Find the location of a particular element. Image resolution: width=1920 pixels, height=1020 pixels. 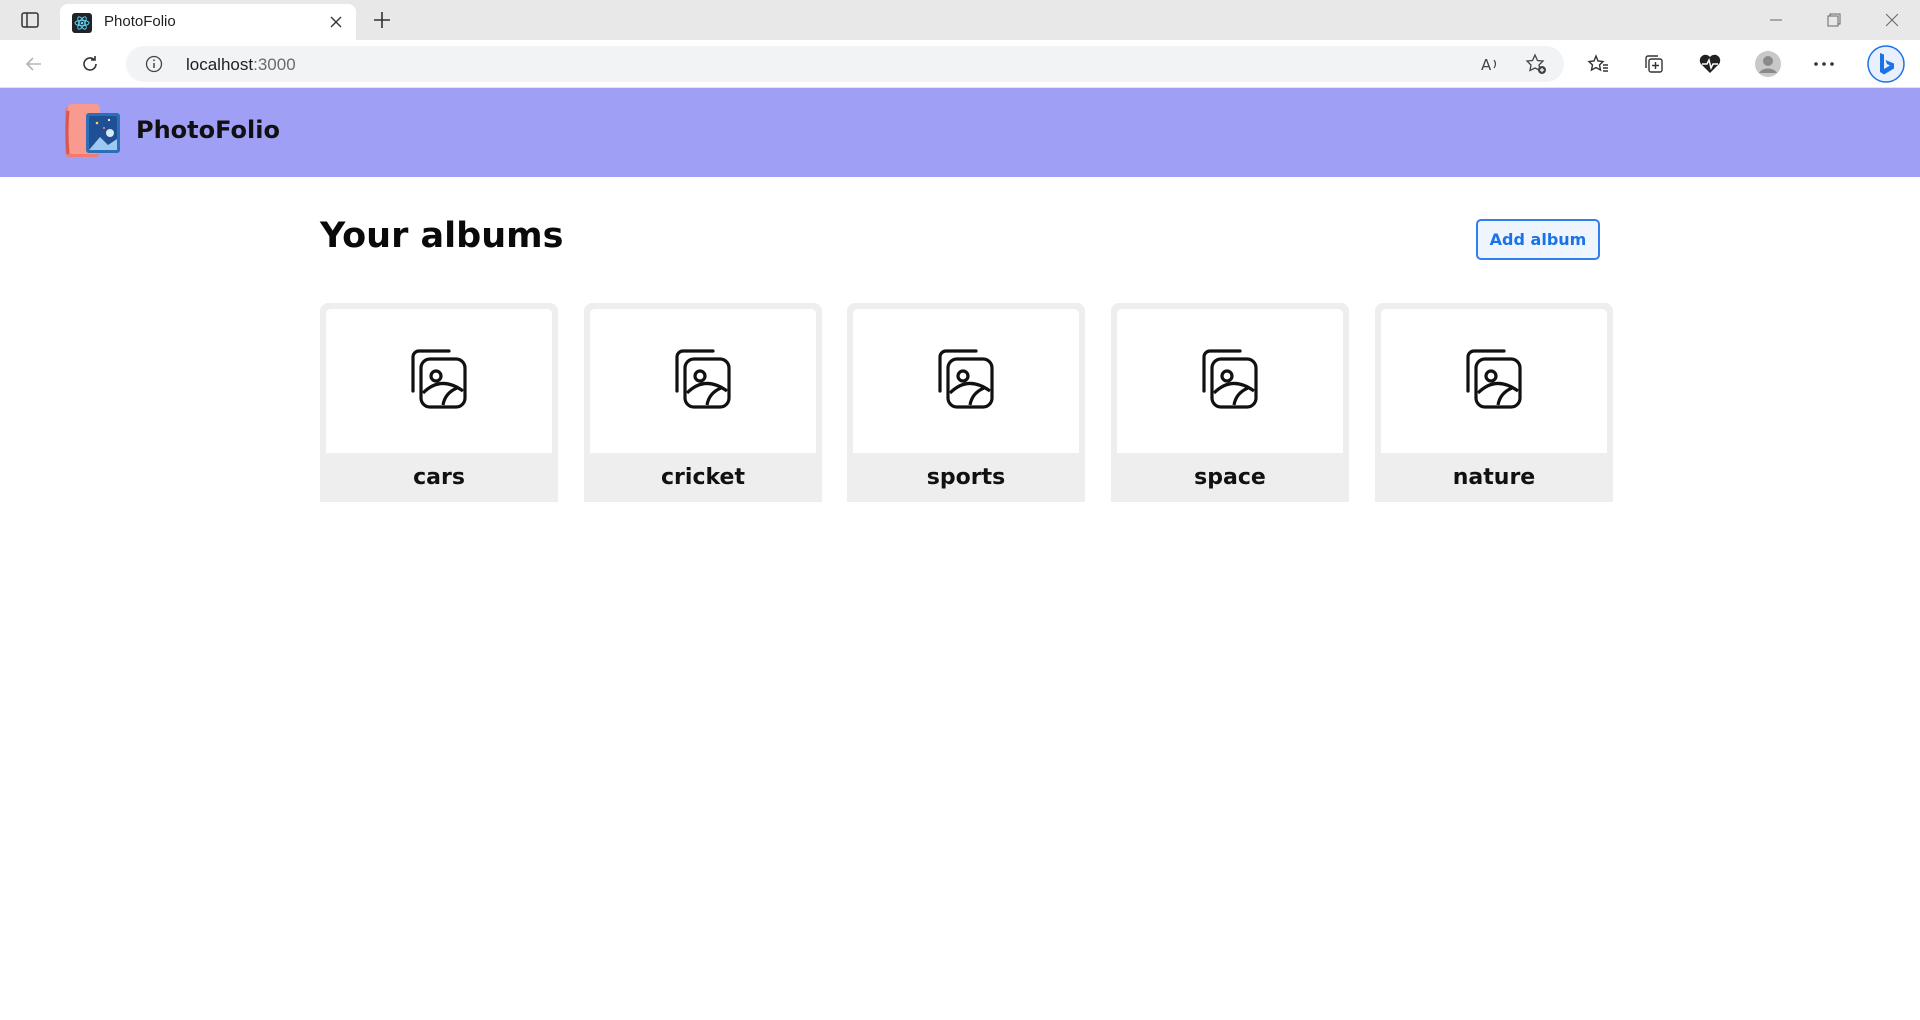

minimize-icon is located at coordinates (1776, 20).